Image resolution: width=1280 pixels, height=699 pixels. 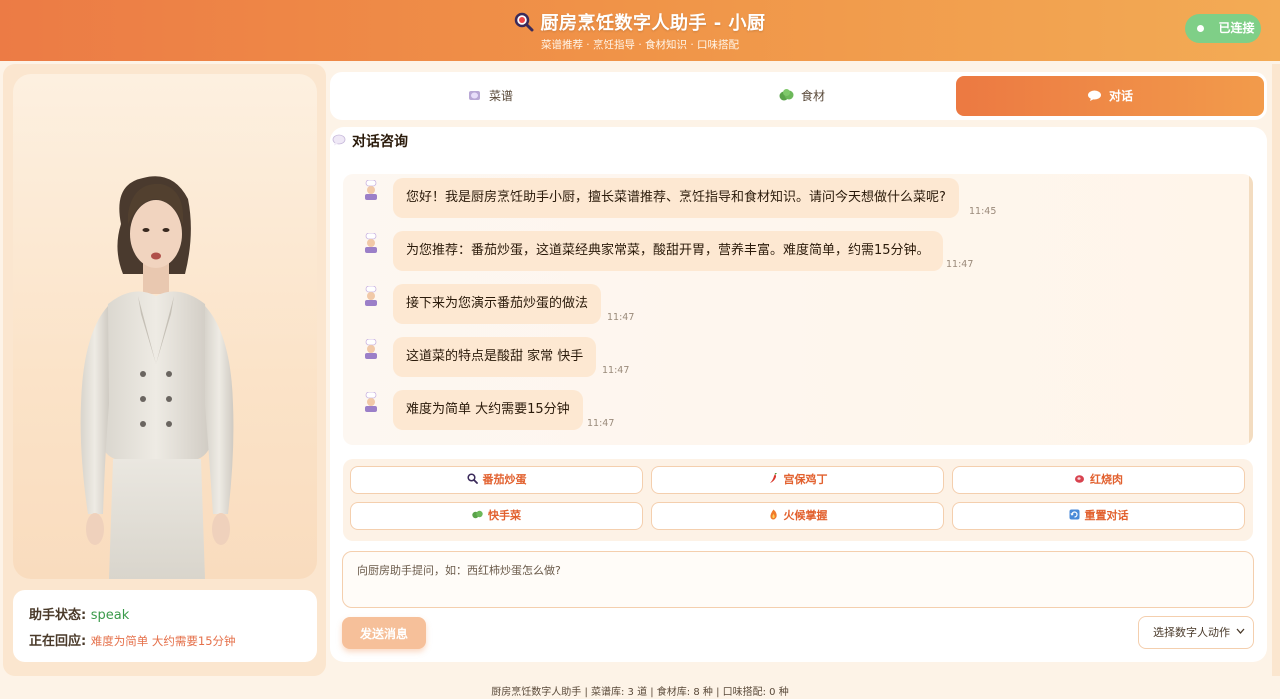 I want to click on connection-status-label: 已连接, so click(x=1236, y=28).